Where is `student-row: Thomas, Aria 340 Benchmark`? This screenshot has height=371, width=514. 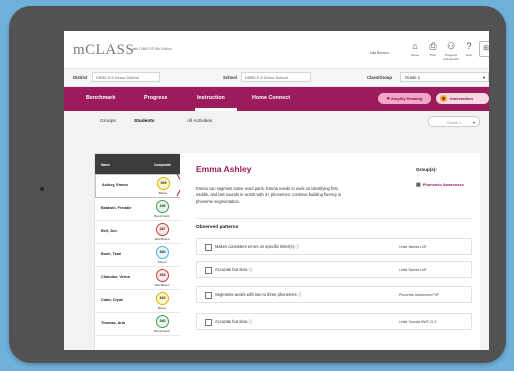 student-row: Thomas, Aria 340 Benchmark is located at coordinates (138, 324).